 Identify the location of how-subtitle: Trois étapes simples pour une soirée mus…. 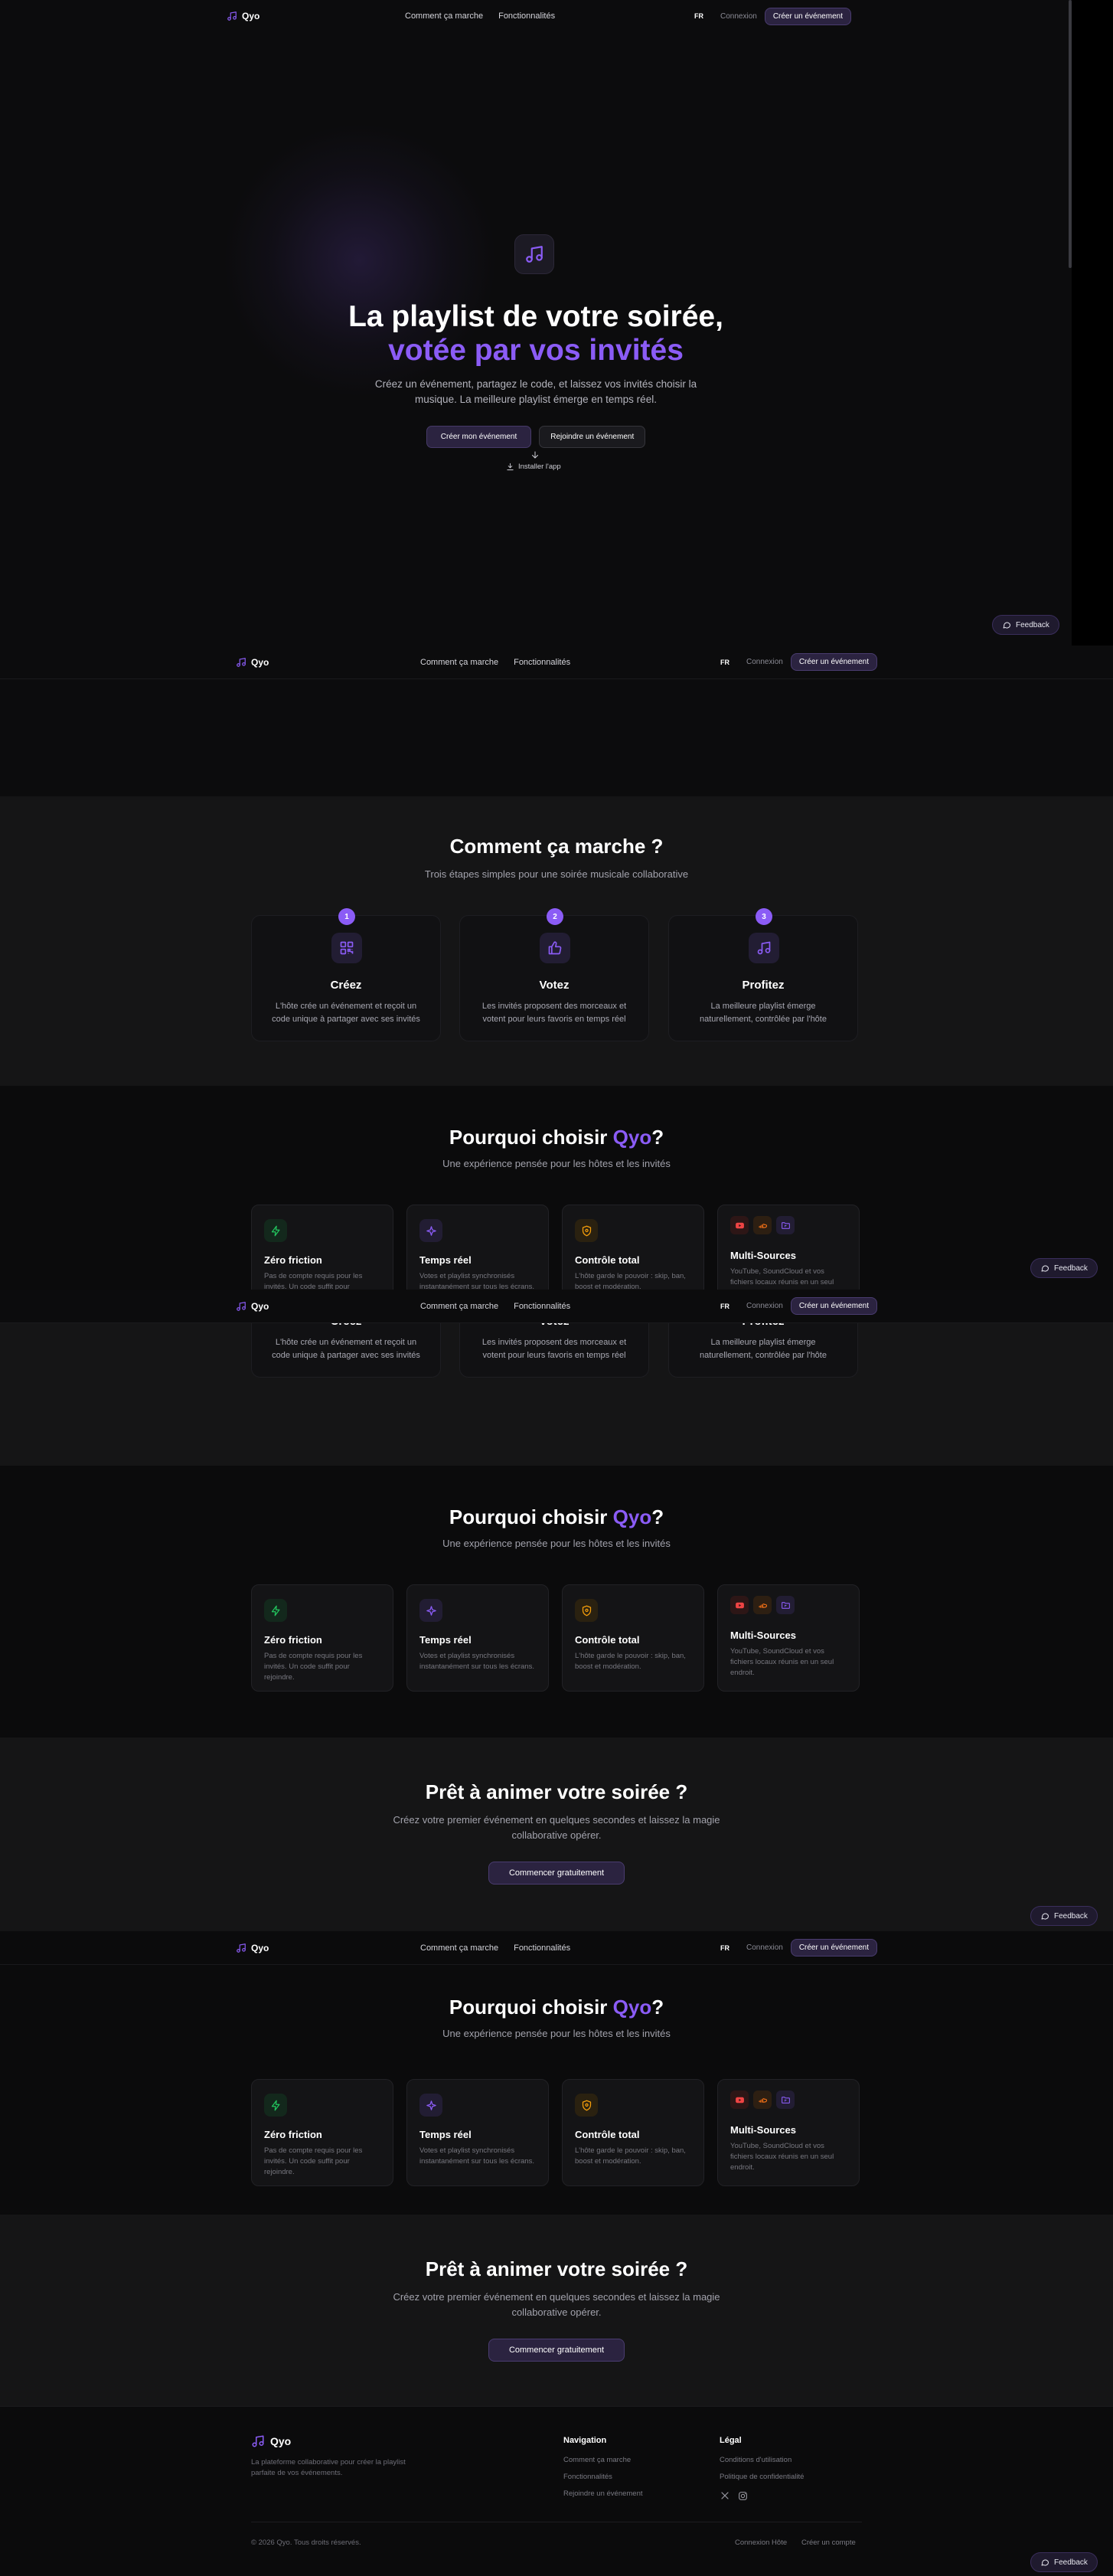
(556, 874).